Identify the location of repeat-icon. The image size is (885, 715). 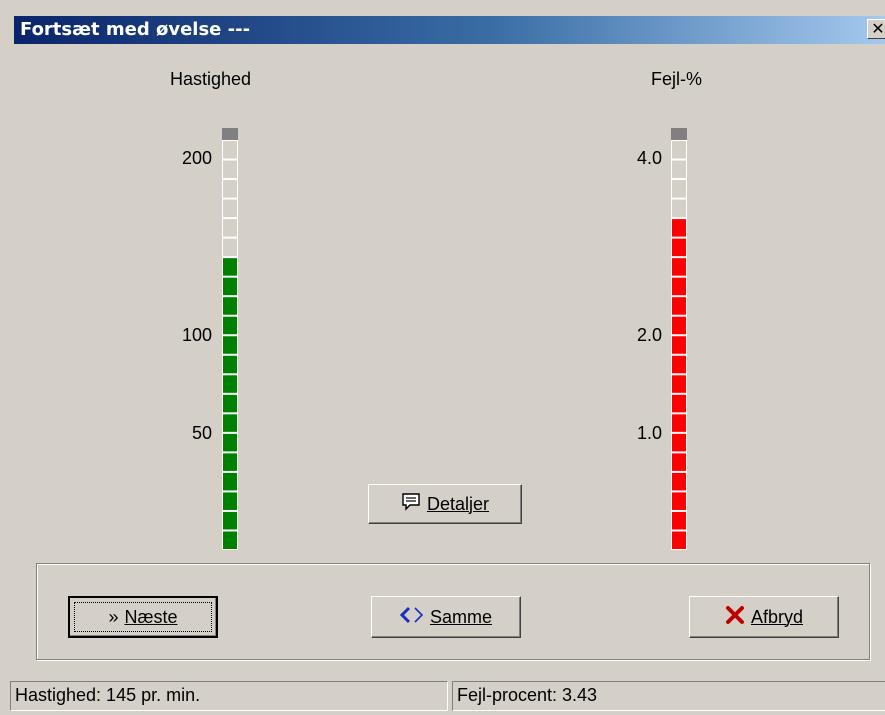
(411, 617).